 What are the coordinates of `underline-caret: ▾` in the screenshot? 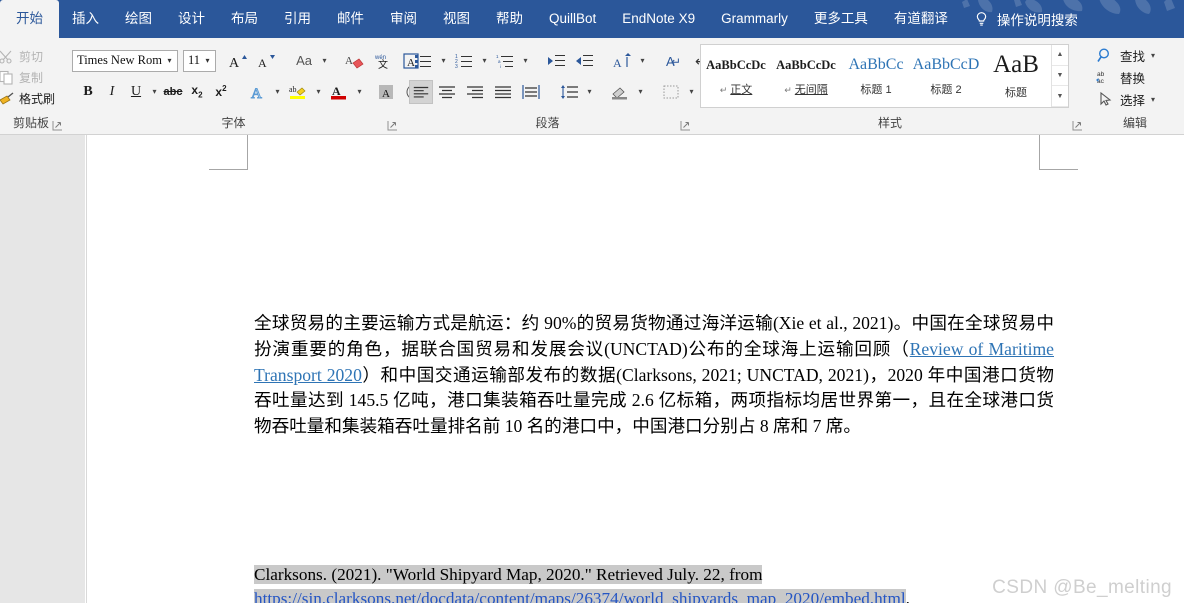 It's located at (154, 92).